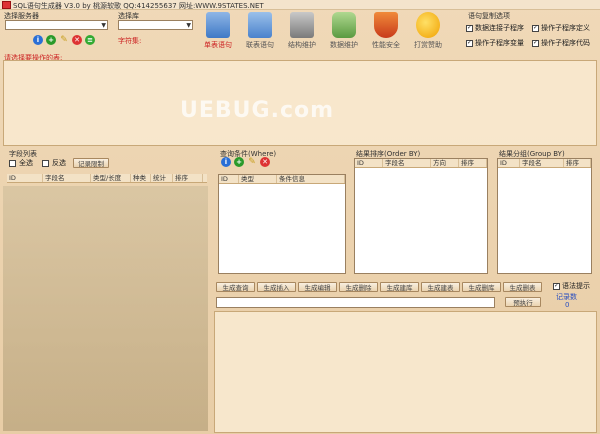  What do you see at coordinates (141, 178) in the screenshot?
I see `column-header: 种类` at bounding box center [141, 178].